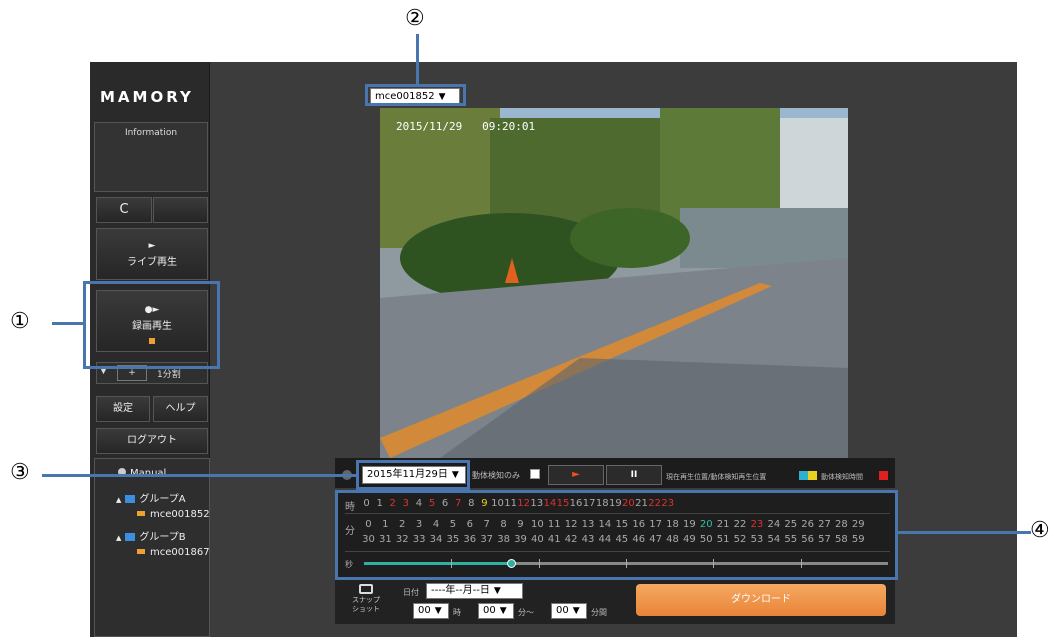 This screenshot has width=1057, height=637. I want to click on play-button: ►, so click(576, 475).